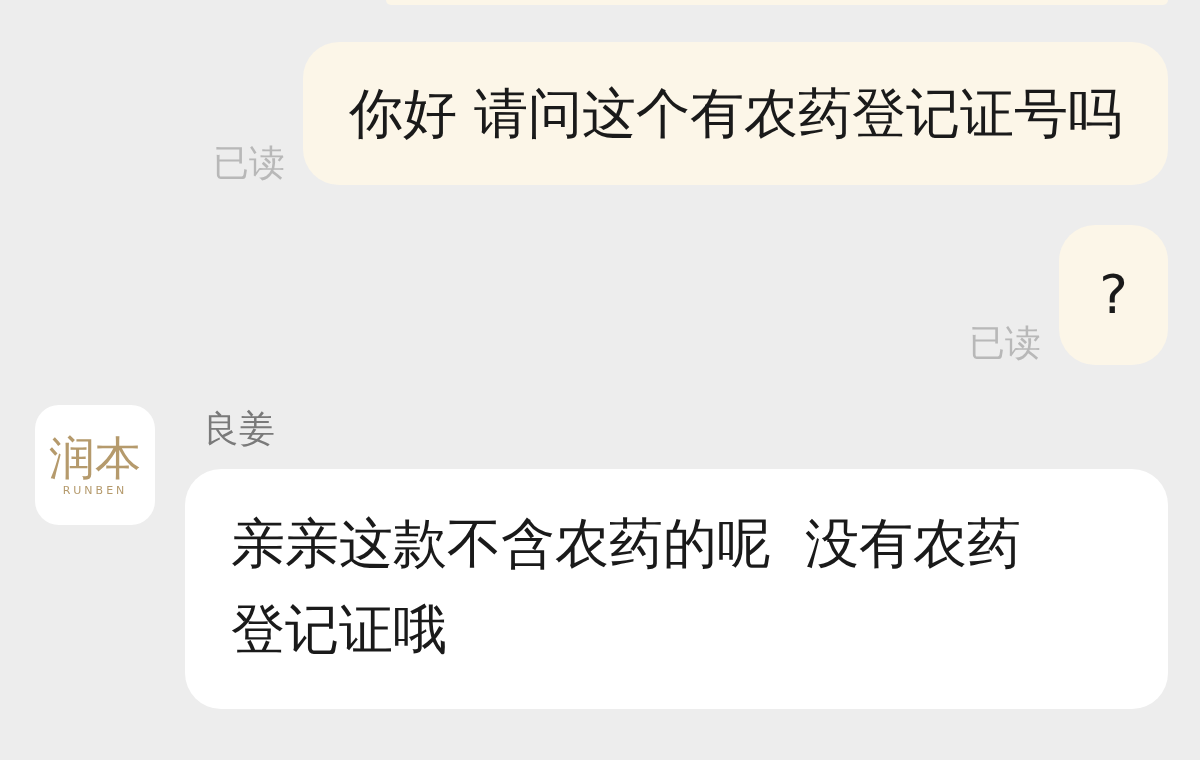  What do you see at coordinates (239, 429) in the screenshot?
I see `sender-name: 良姜` at bounding box center [239, 429].